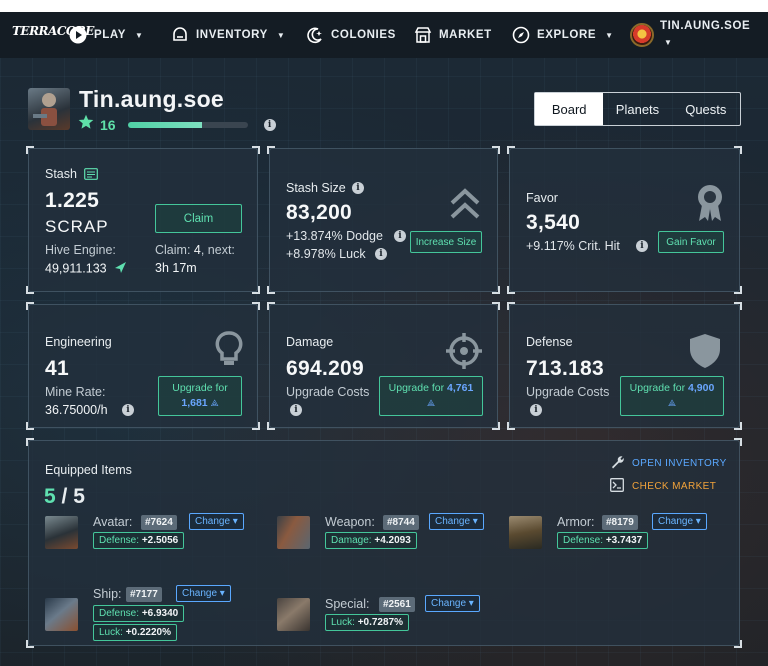  I want to click on avatar-item-image, so click(61, 532).